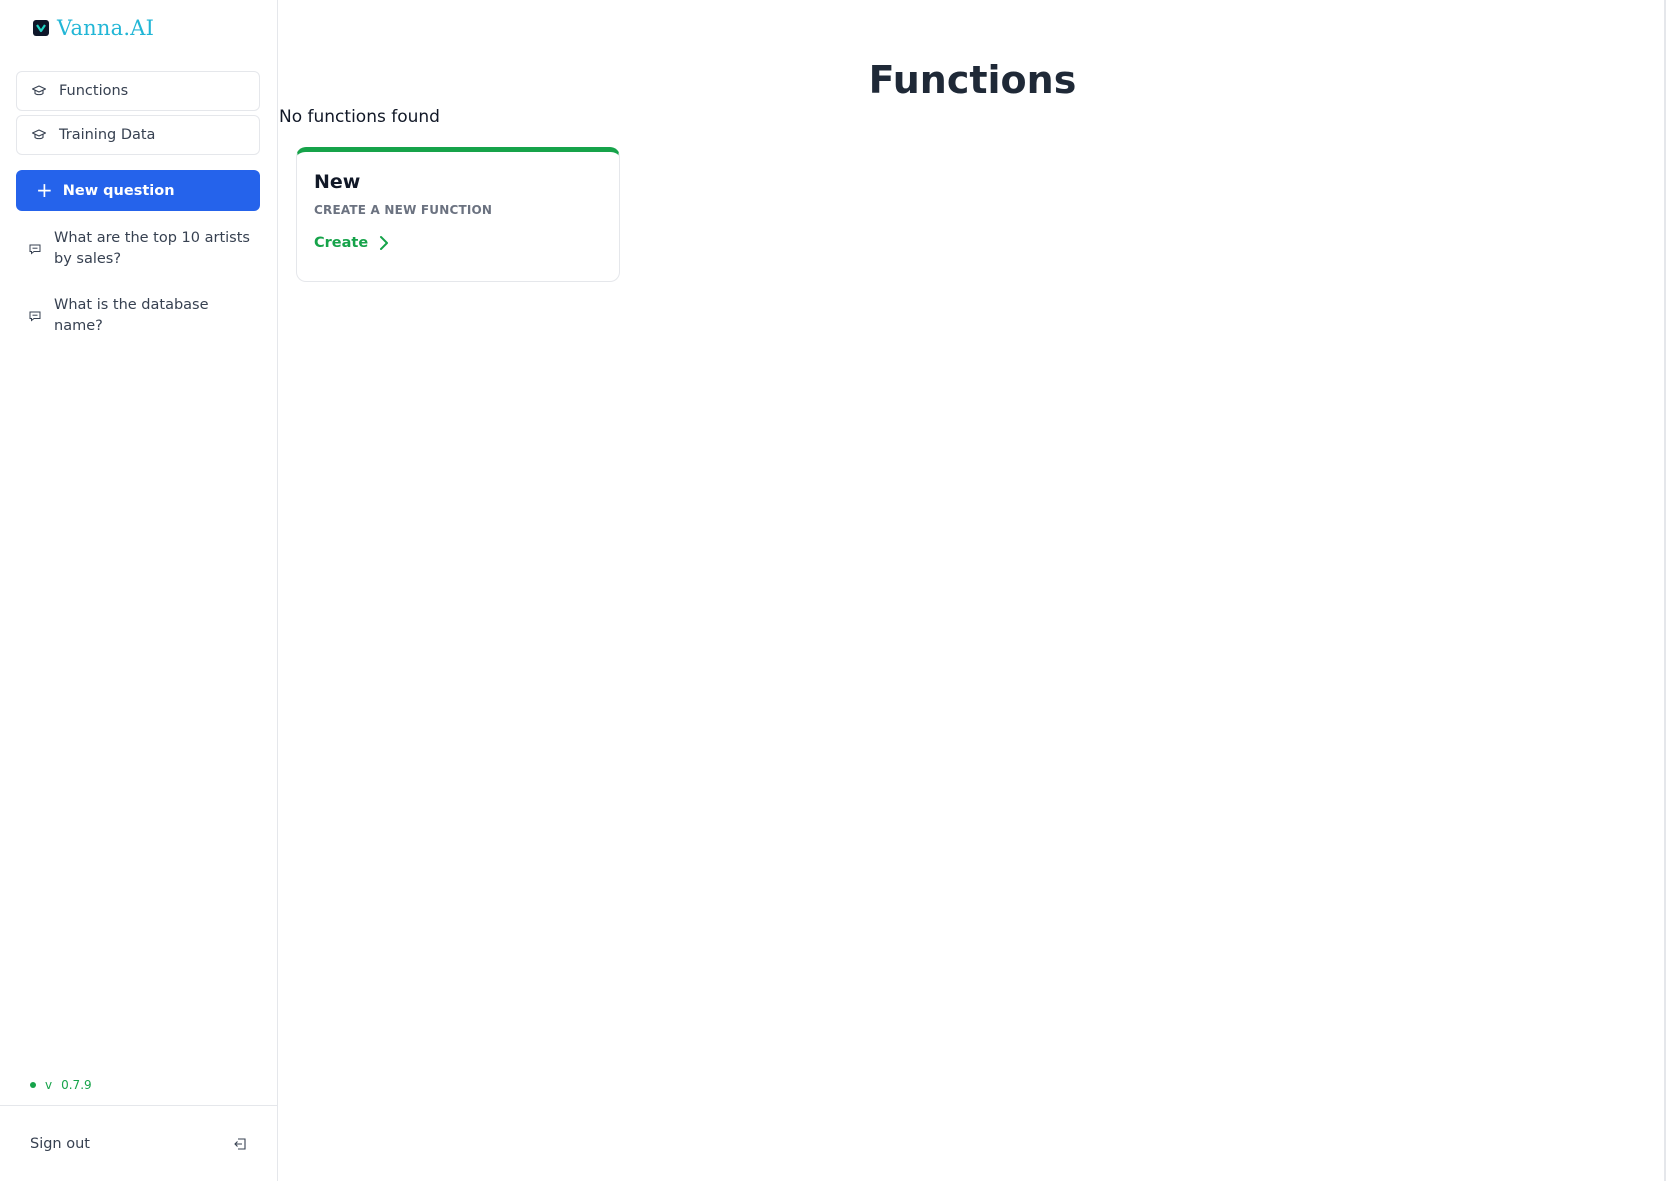 The height and width of the screenshot is (1181, 1666). I want to click on plus-icon: +, so click(44, 189).